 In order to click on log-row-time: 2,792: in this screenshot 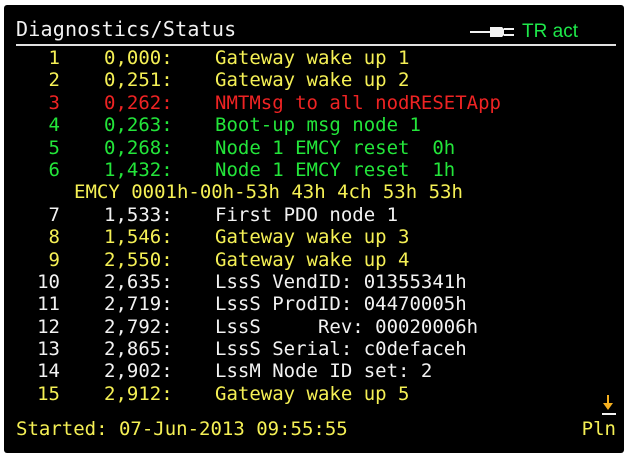, I will do `click(138, 326)`.